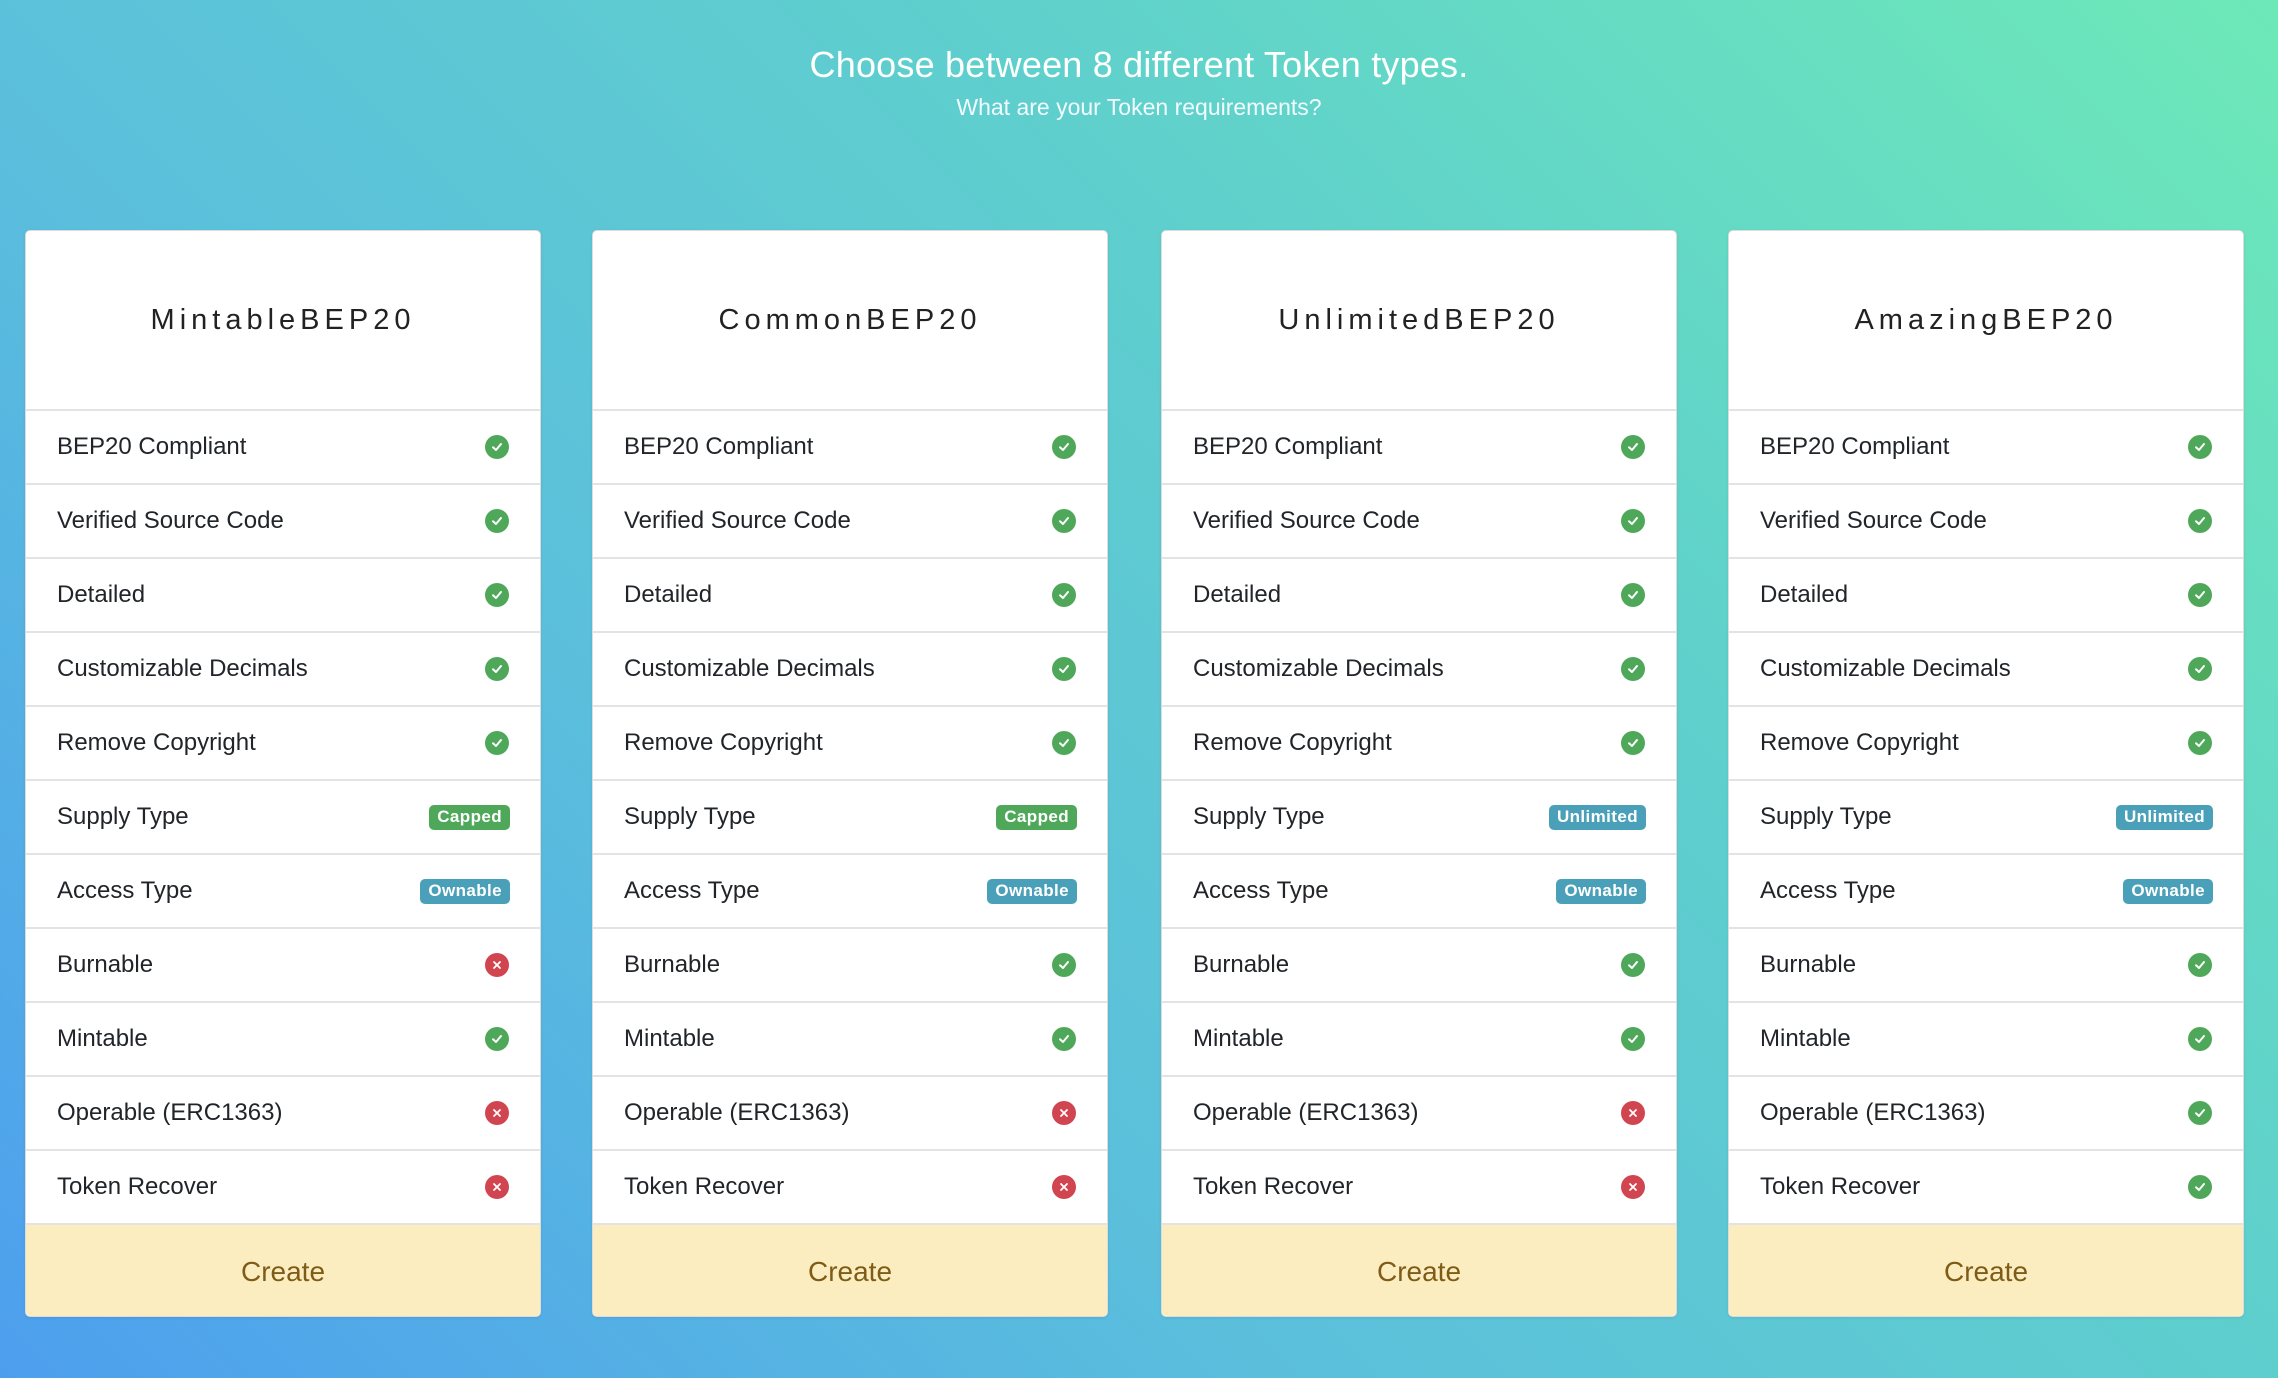  I want to click on feature-badge: Unlimited, so click(1597, 817).